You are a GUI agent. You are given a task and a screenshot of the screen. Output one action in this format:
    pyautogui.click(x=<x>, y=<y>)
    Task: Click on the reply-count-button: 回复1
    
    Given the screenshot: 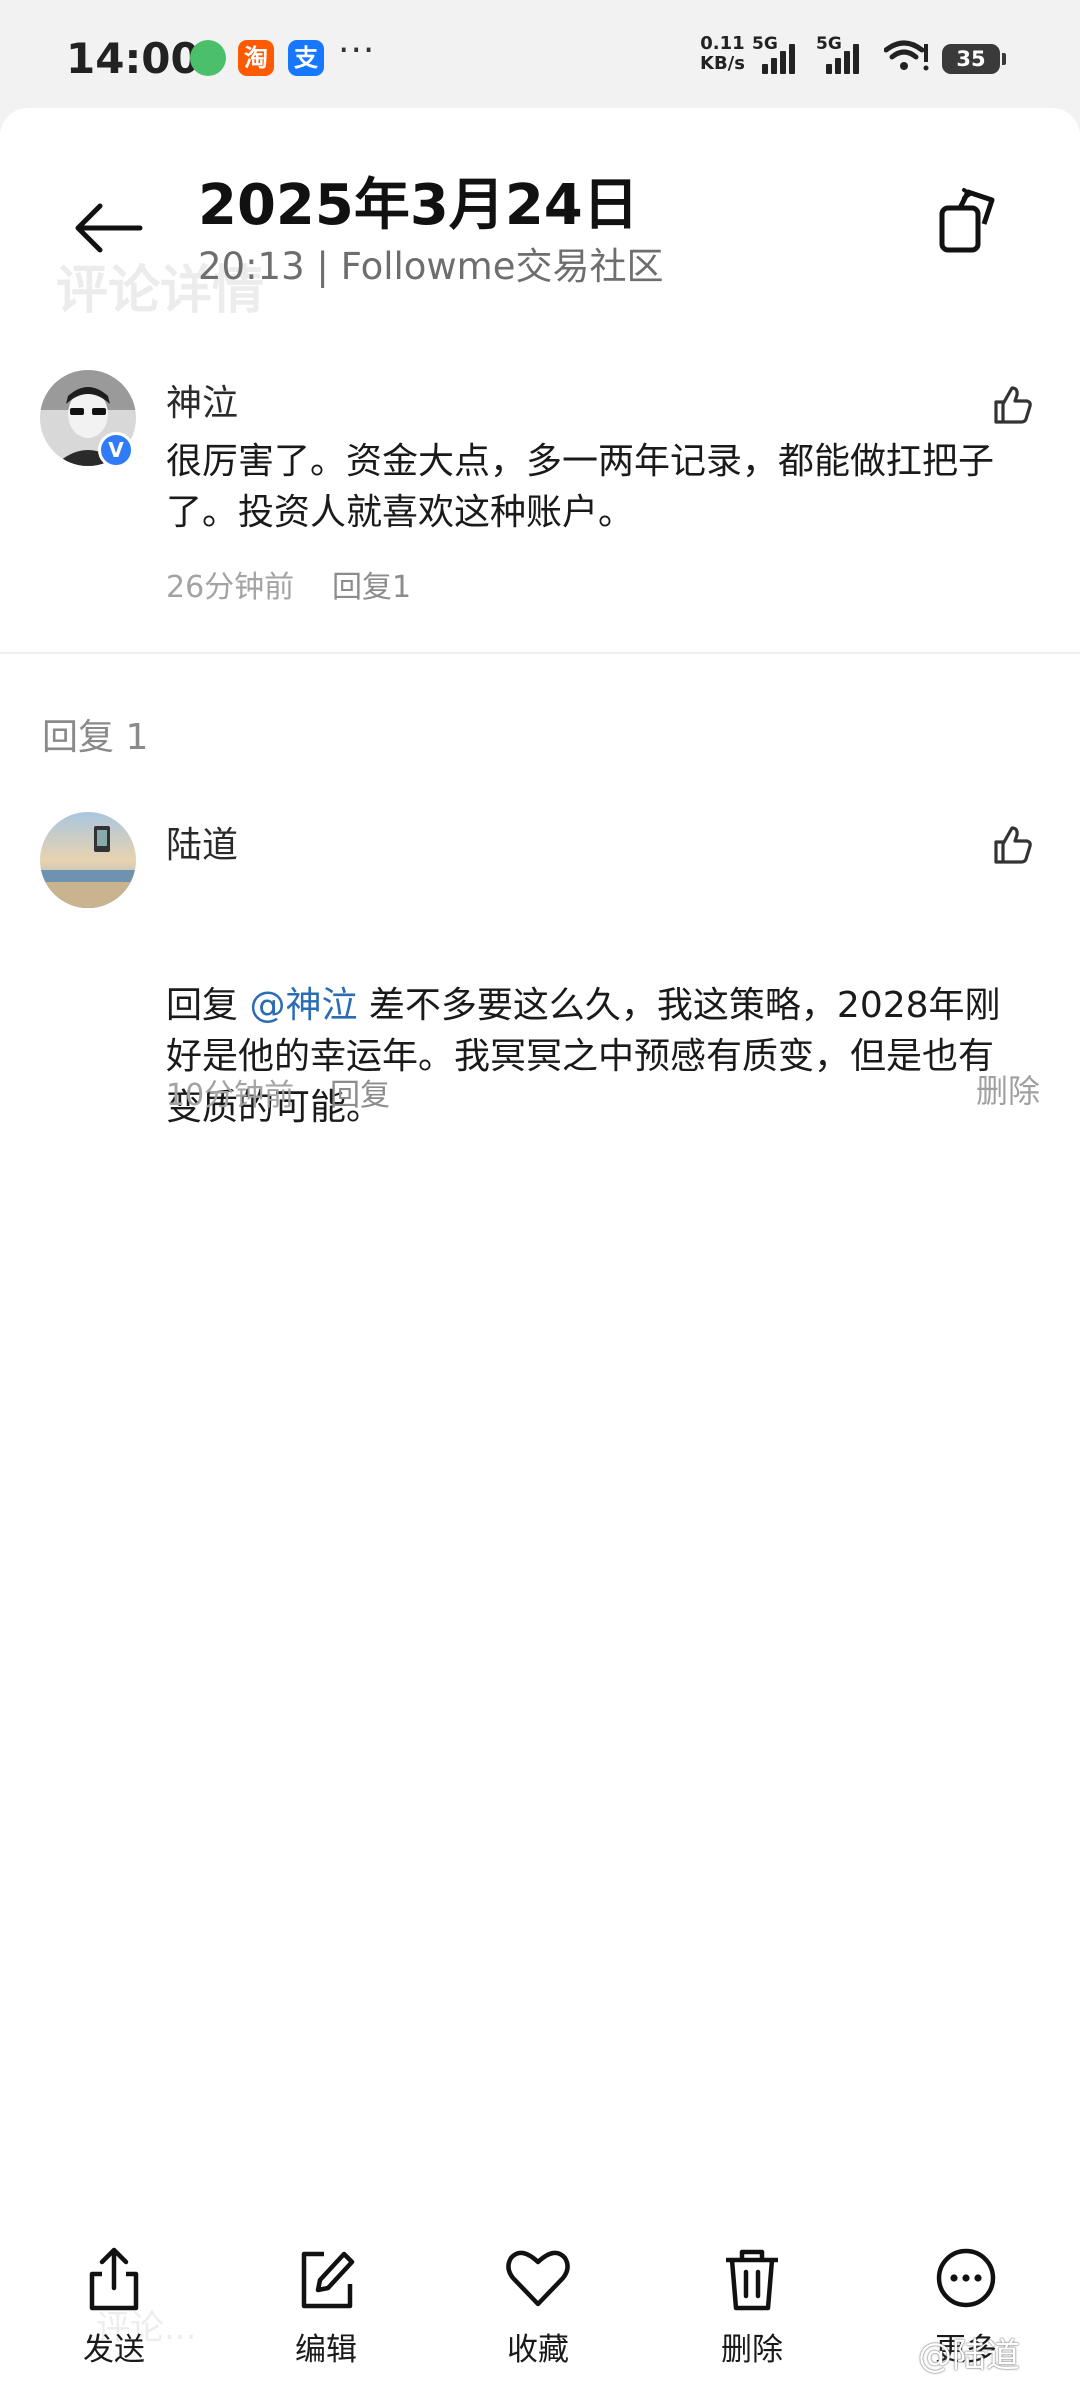 What is the action you would take?
    pyautogui.click(x=371, y=584)
    